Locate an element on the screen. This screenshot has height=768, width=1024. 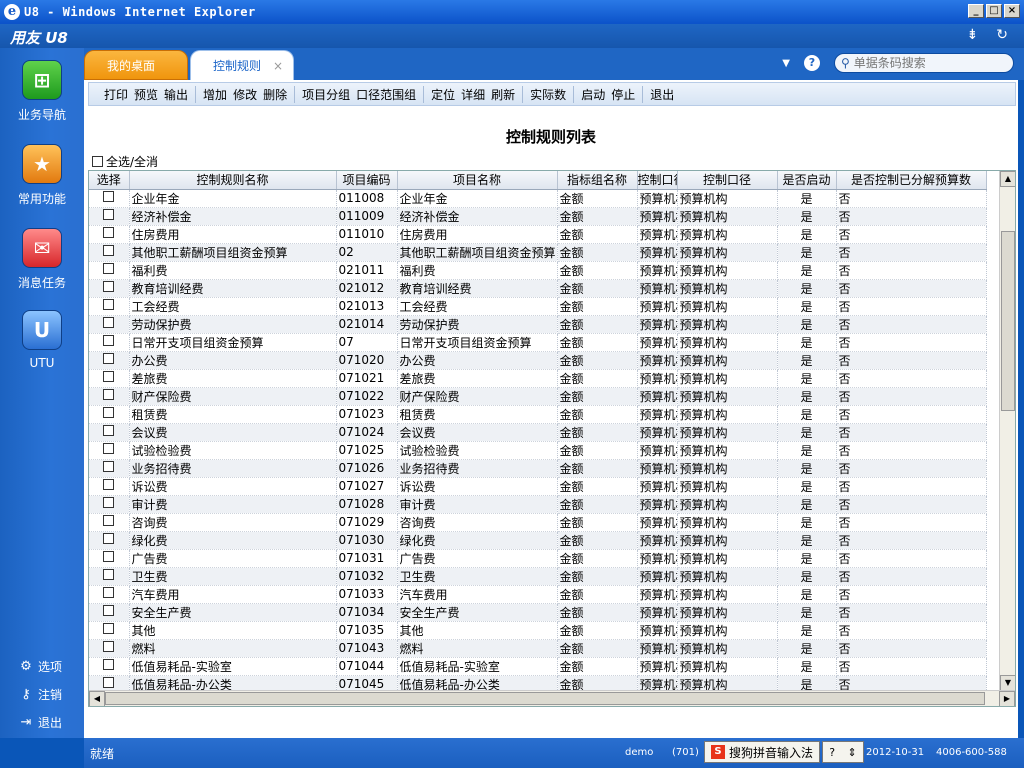
table-row: 会议费071024会议费金额预算机构预算机构是否 is located at coordinates (538, 432).